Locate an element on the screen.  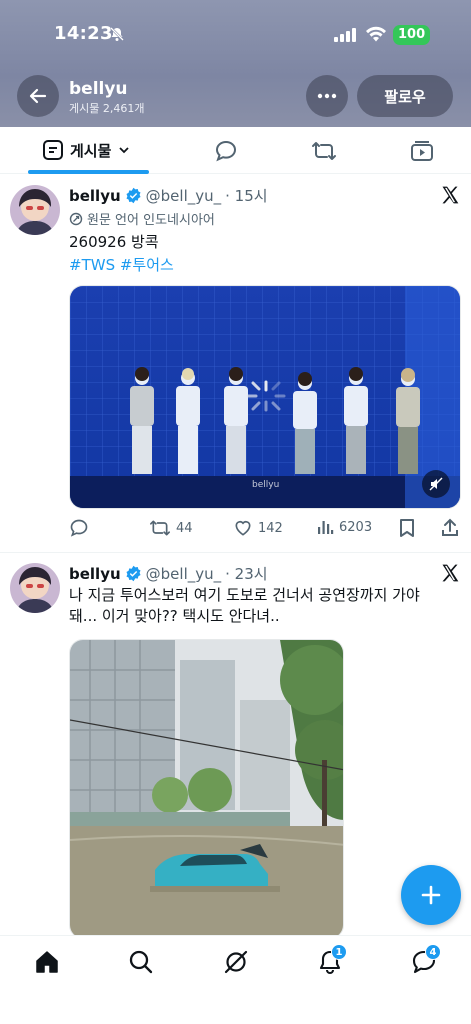
translated-label: 원문 언어 인도네시아어 is located at coordinates (151, 220).